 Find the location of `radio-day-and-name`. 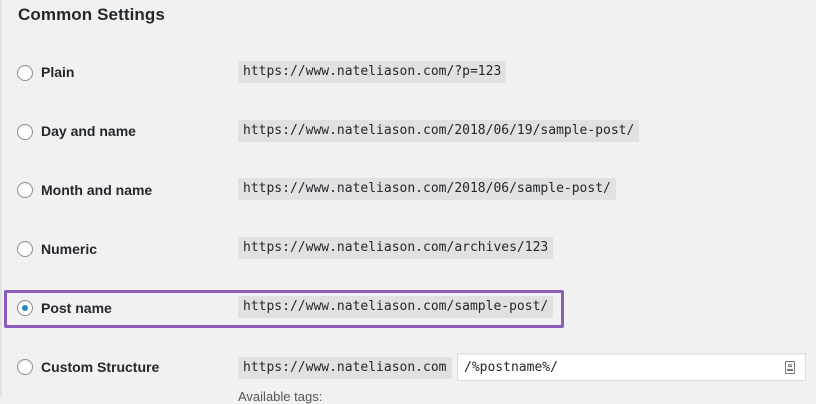

radio-day-and-name is located at coordinates (25, 132).